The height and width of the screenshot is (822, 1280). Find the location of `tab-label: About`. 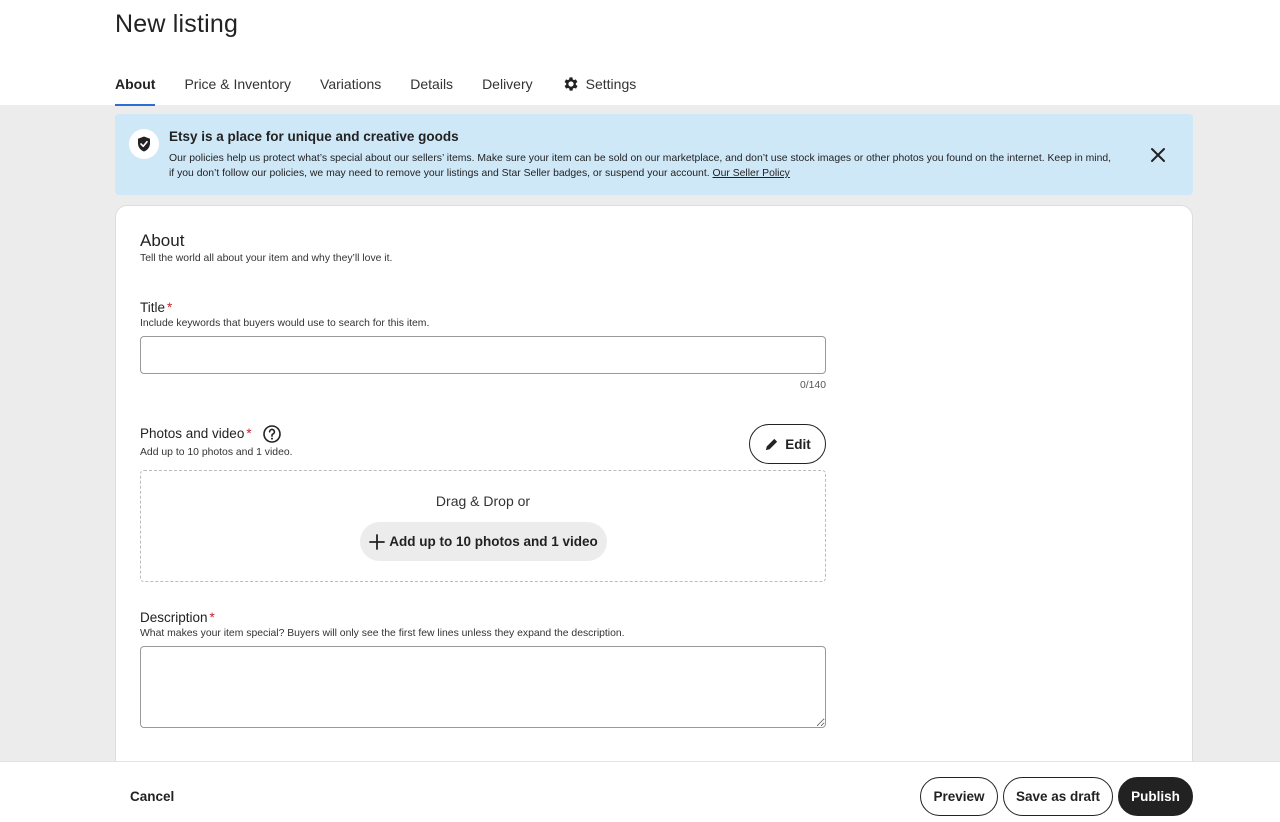

tab-label: About is located at coordinates (135, 84).